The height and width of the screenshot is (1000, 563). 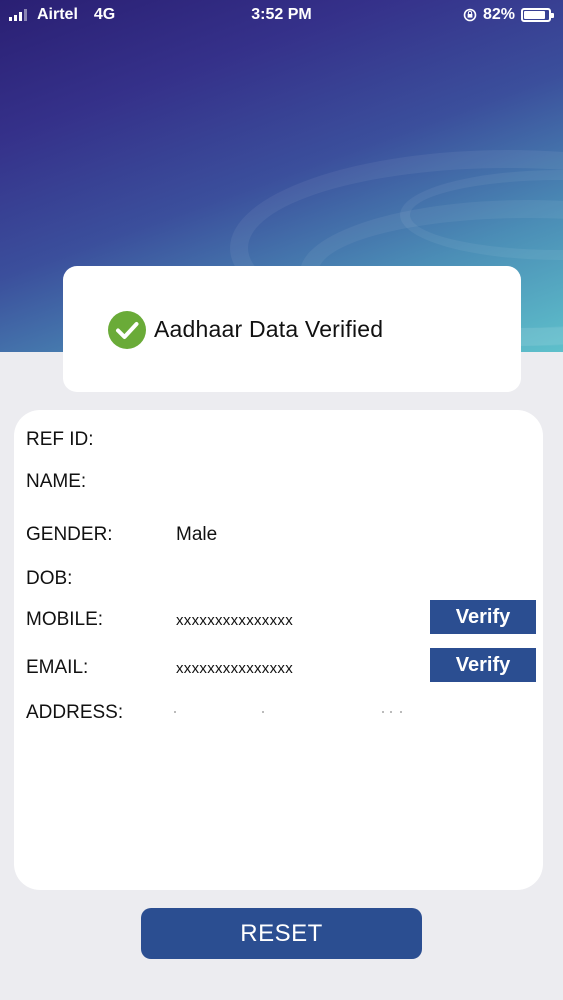 What do you see at coordinates (60, 439) in the screenshot?
I see `ref-id-label: REF ID:` at bounding box center [60, 439].